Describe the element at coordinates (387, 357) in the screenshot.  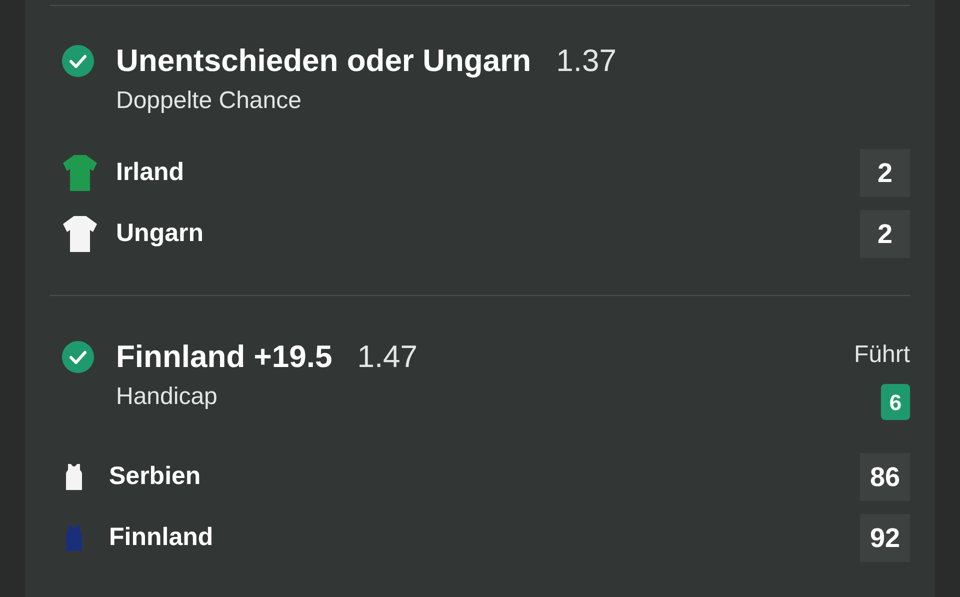
I see `odds: 1.47` at that location.